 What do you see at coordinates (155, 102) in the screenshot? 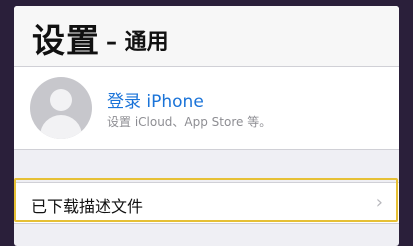
I see `sign-in-title: 登录 iPhone` at bounding box center [155, 102].